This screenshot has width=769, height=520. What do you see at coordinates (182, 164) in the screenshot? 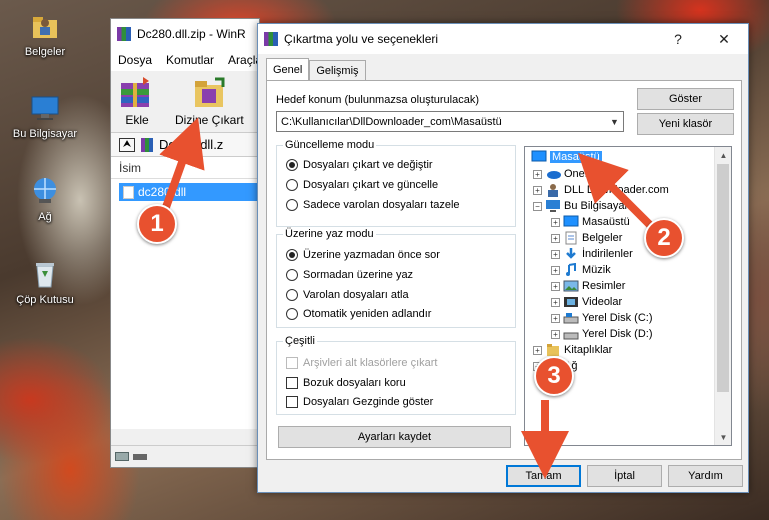
I see `arrow-step1` at bounding box center [182, 164].